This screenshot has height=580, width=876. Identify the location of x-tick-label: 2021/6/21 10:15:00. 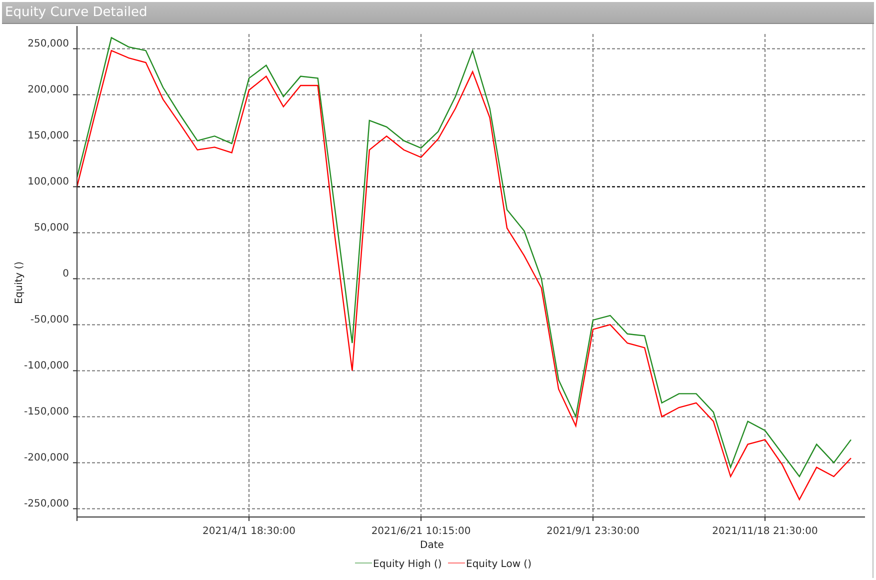
(421, 531).